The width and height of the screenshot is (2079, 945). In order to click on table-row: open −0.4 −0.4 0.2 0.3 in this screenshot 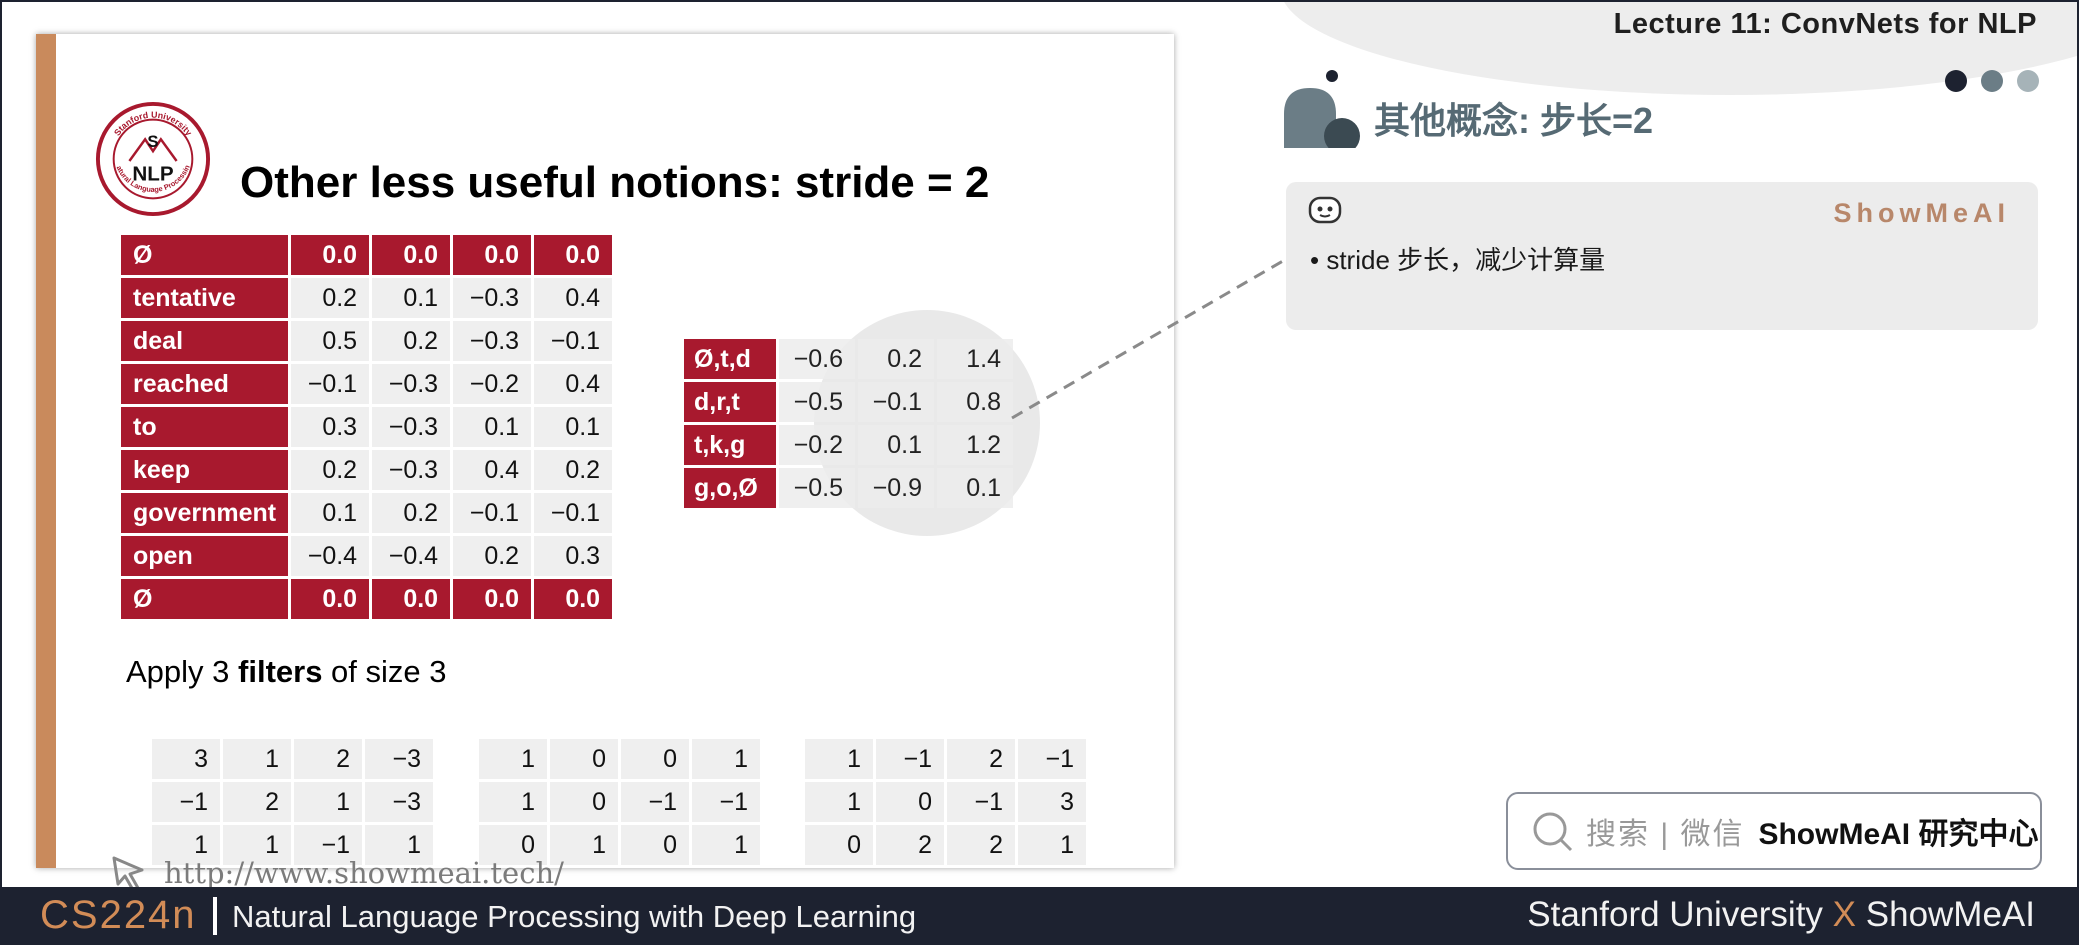, I will do `click(367, 556)`.